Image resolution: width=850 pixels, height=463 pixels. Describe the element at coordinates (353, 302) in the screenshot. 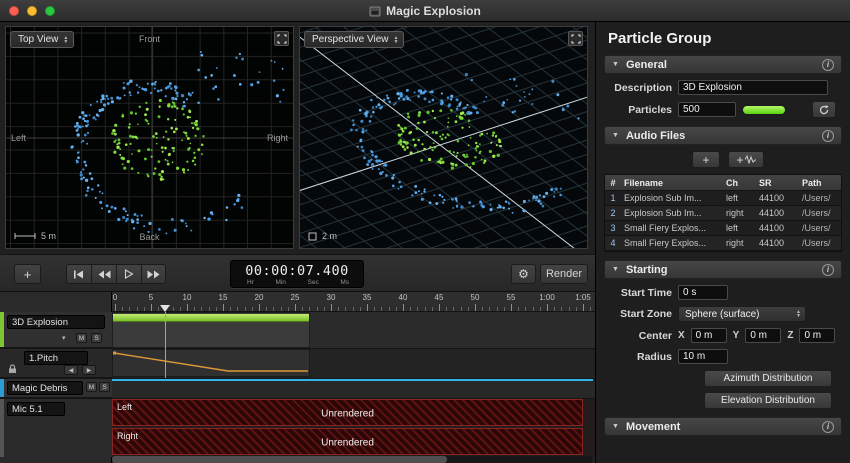

I see `timeline-ruler: 0 5 10 15 20 25 30 35 40 45 50 55 1:00 1:05` at that location.